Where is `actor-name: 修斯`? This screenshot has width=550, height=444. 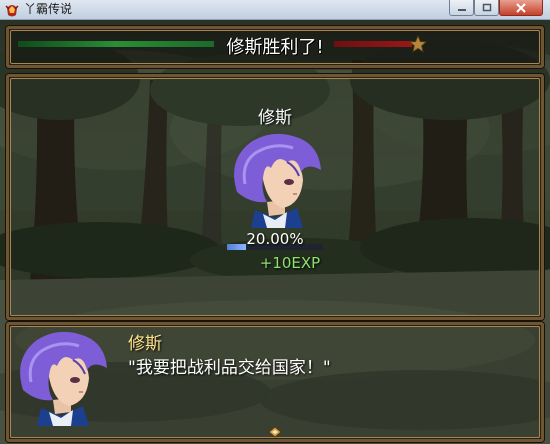
actor-name: 修斯 is located at coordinates (275, 118).